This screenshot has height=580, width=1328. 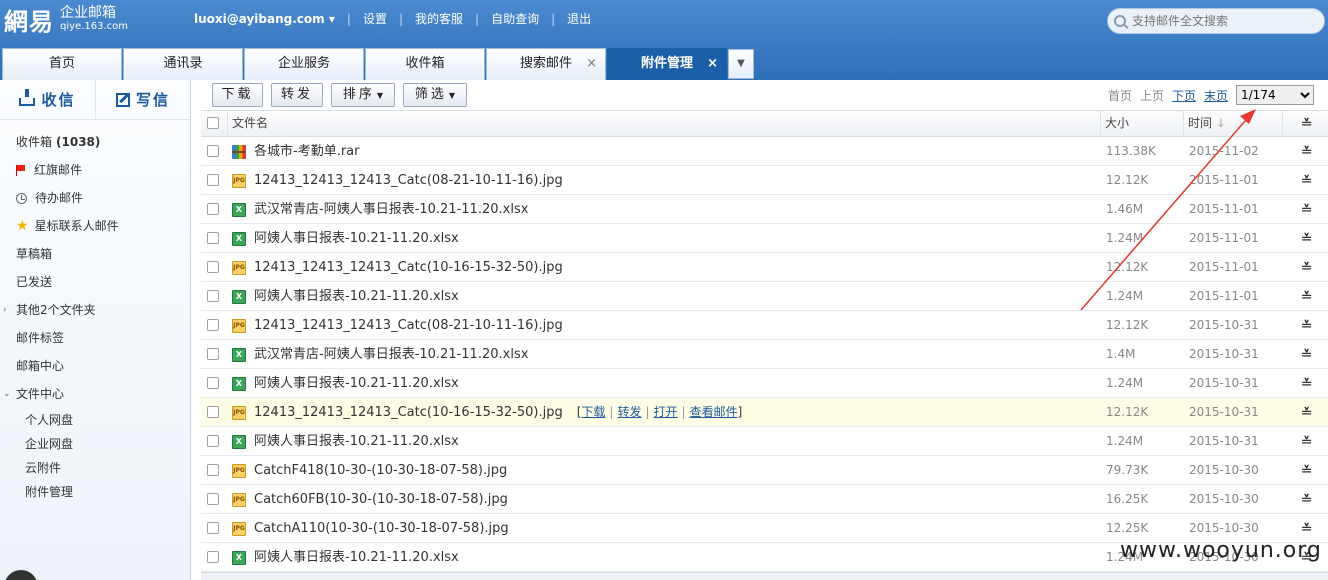 What do you see at coordinates (381, 499) in the screenshot?
I see `file-name: Catch60FB(10-30-(10-30-18-07-58).jpg` at bounding box center [381, 499].